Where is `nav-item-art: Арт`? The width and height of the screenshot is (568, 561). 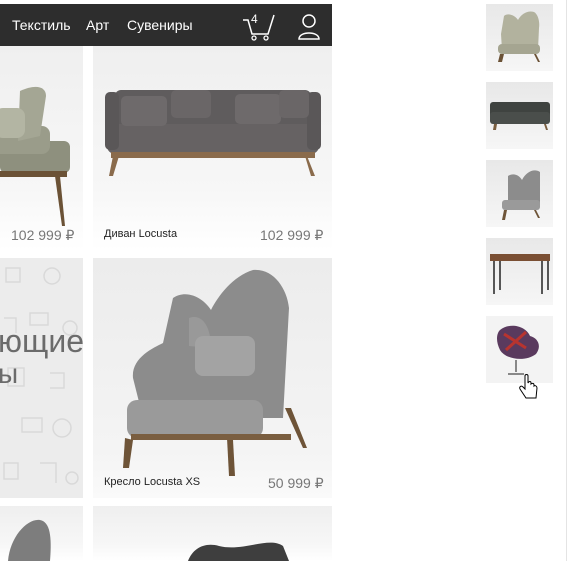
nav-item-art: Арт is located at coordinates (97, 25).